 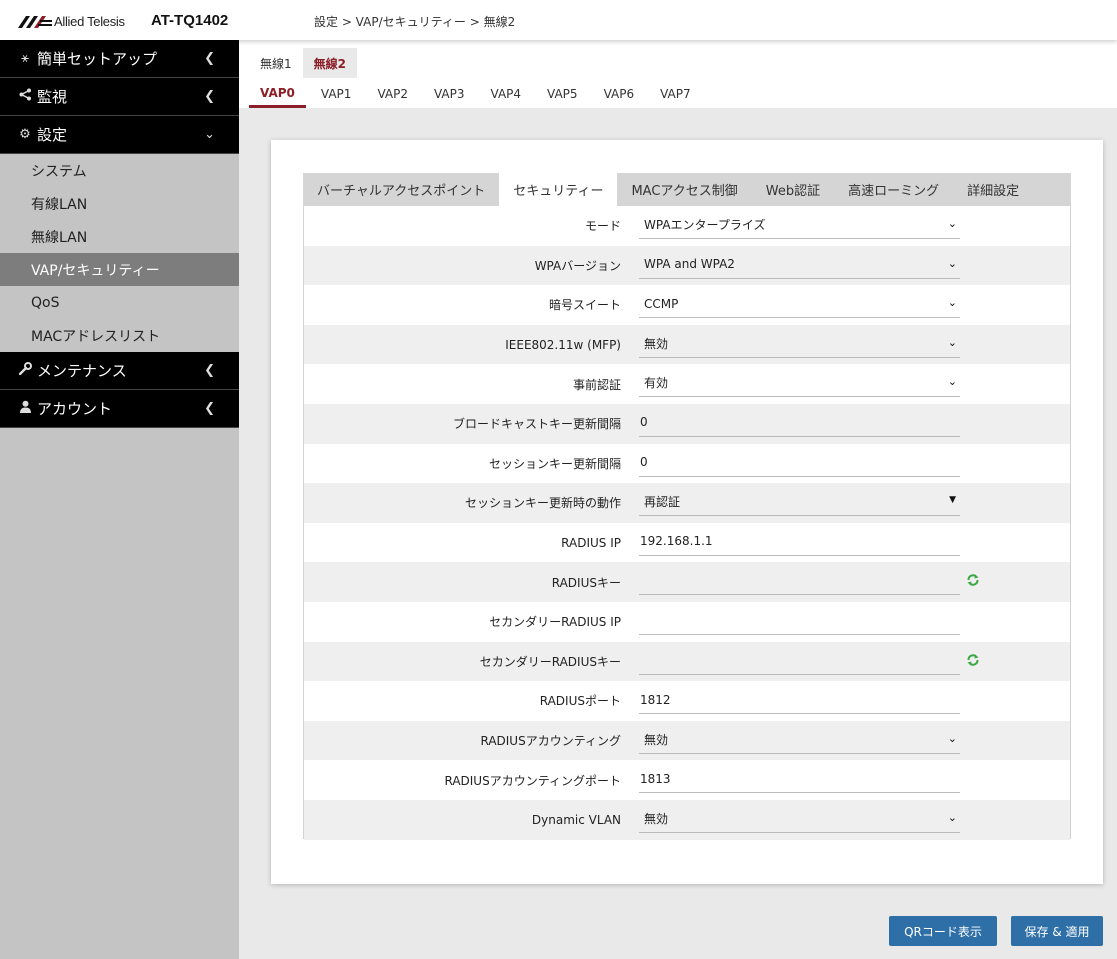 I want to click on form-row-mfp: IEEE802.11w (MFP) 無効 ⌄, so click(x=687, y=344).